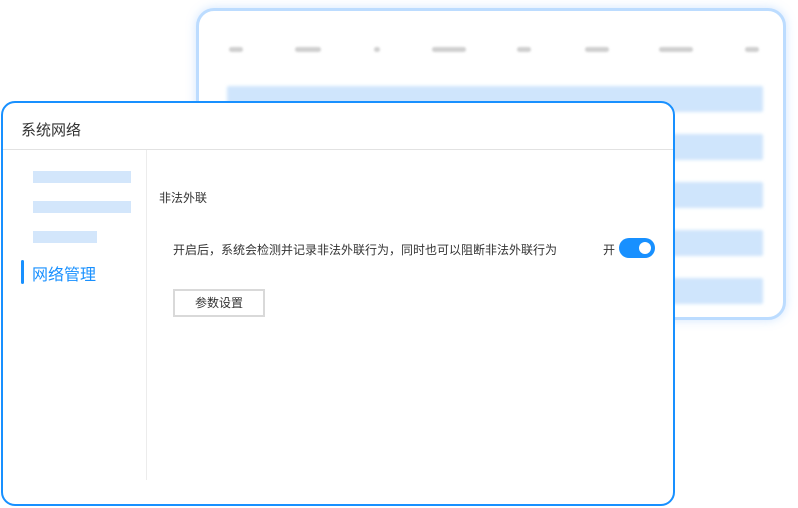 The width and height of the screenshot is (798, 508). Describe the element at coordinates (609, 250) in the screenshot. I see `toggle-label: 开` at that location.